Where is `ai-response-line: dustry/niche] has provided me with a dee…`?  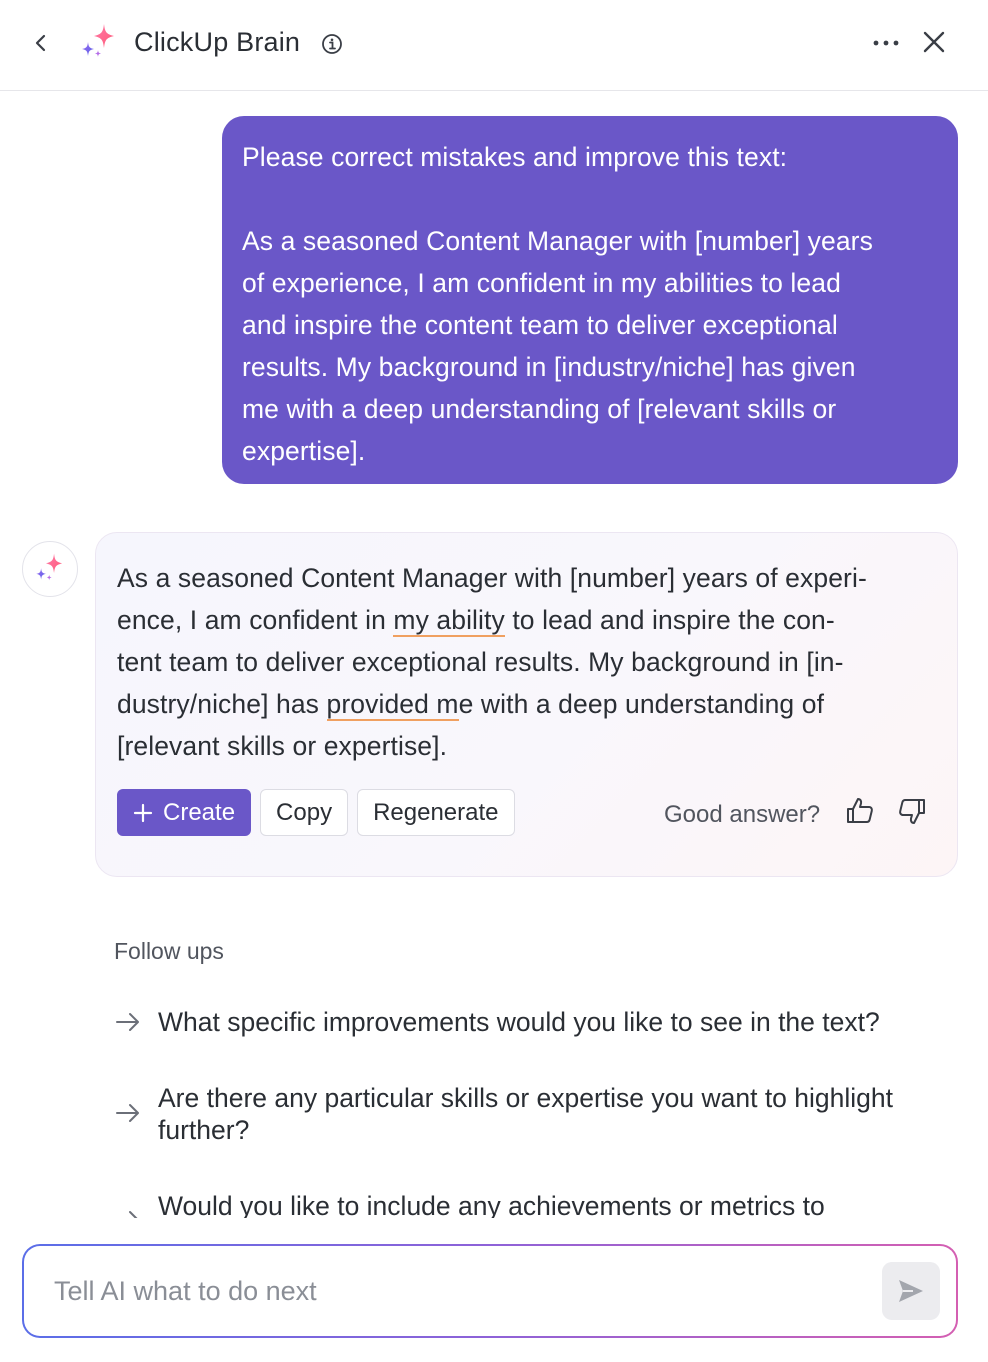
ai-response-line: dustry/niche] has provided me with a dee… is located at coordinates (532, 704).